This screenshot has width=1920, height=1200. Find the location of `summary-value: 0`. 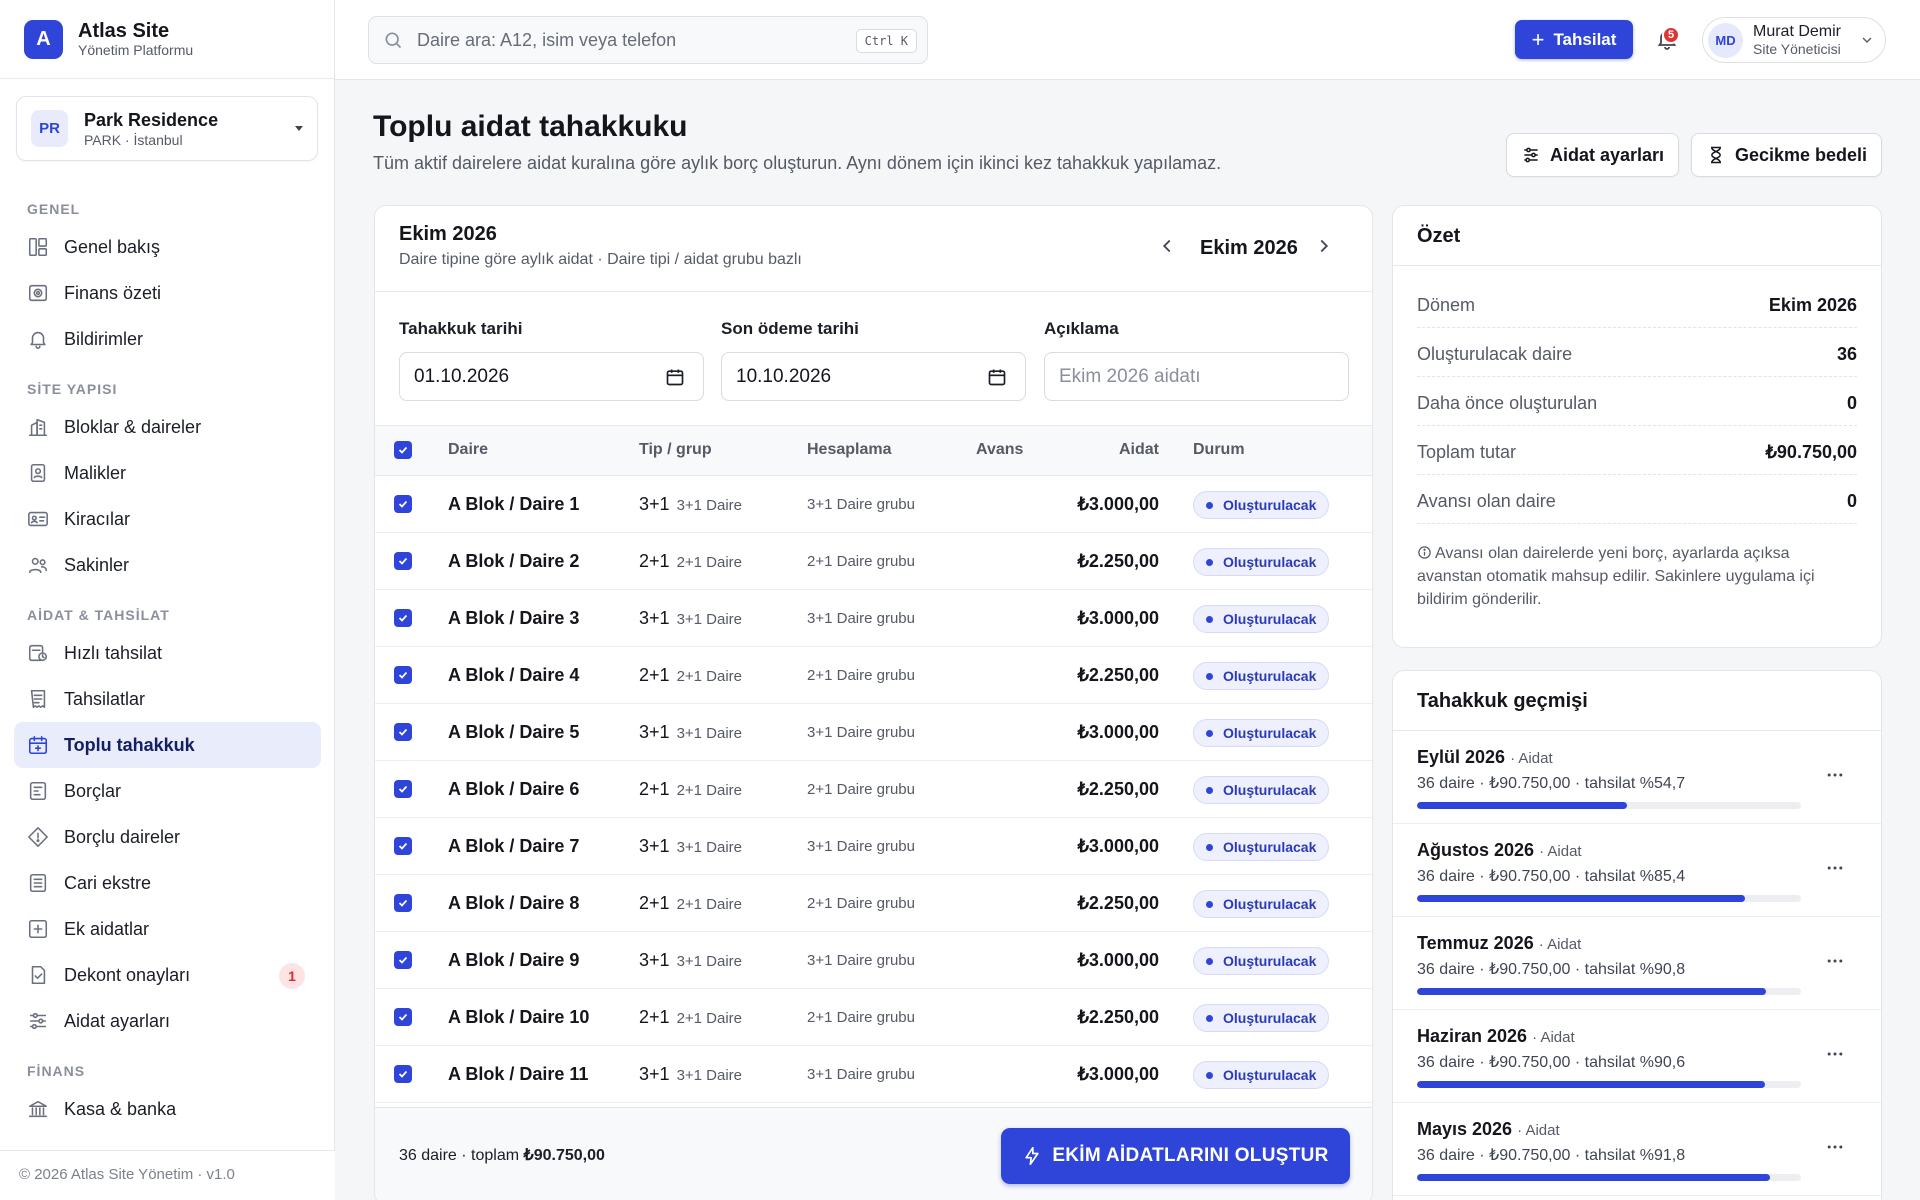

summary-value: 0 is located at coordinates (1851, 403).